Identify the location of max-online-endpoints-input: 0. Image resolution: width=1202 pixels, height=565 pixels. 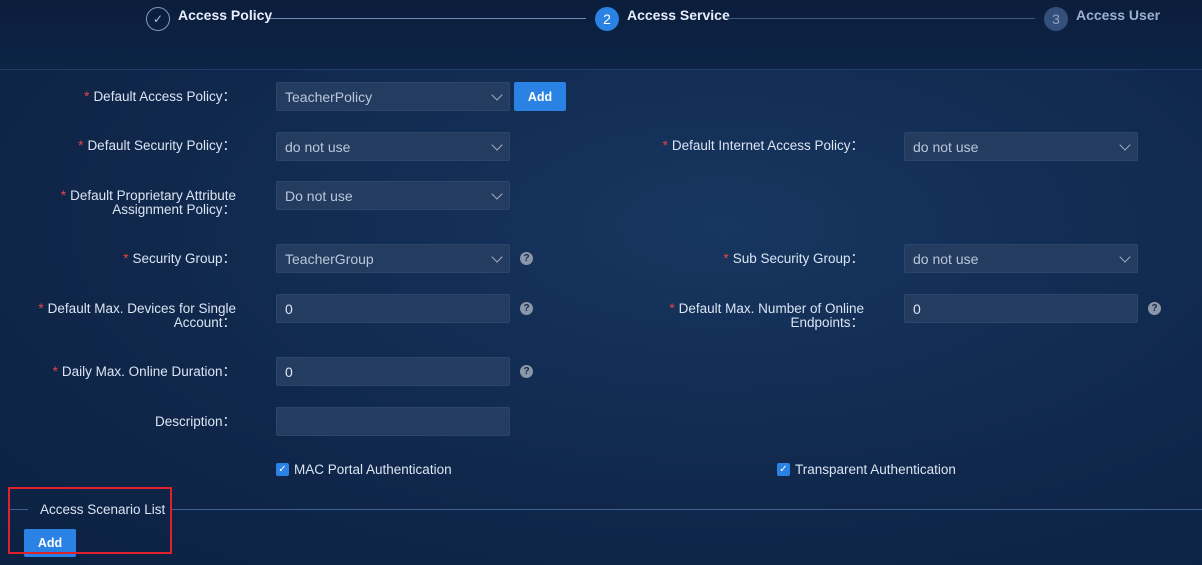
(1021, 308).